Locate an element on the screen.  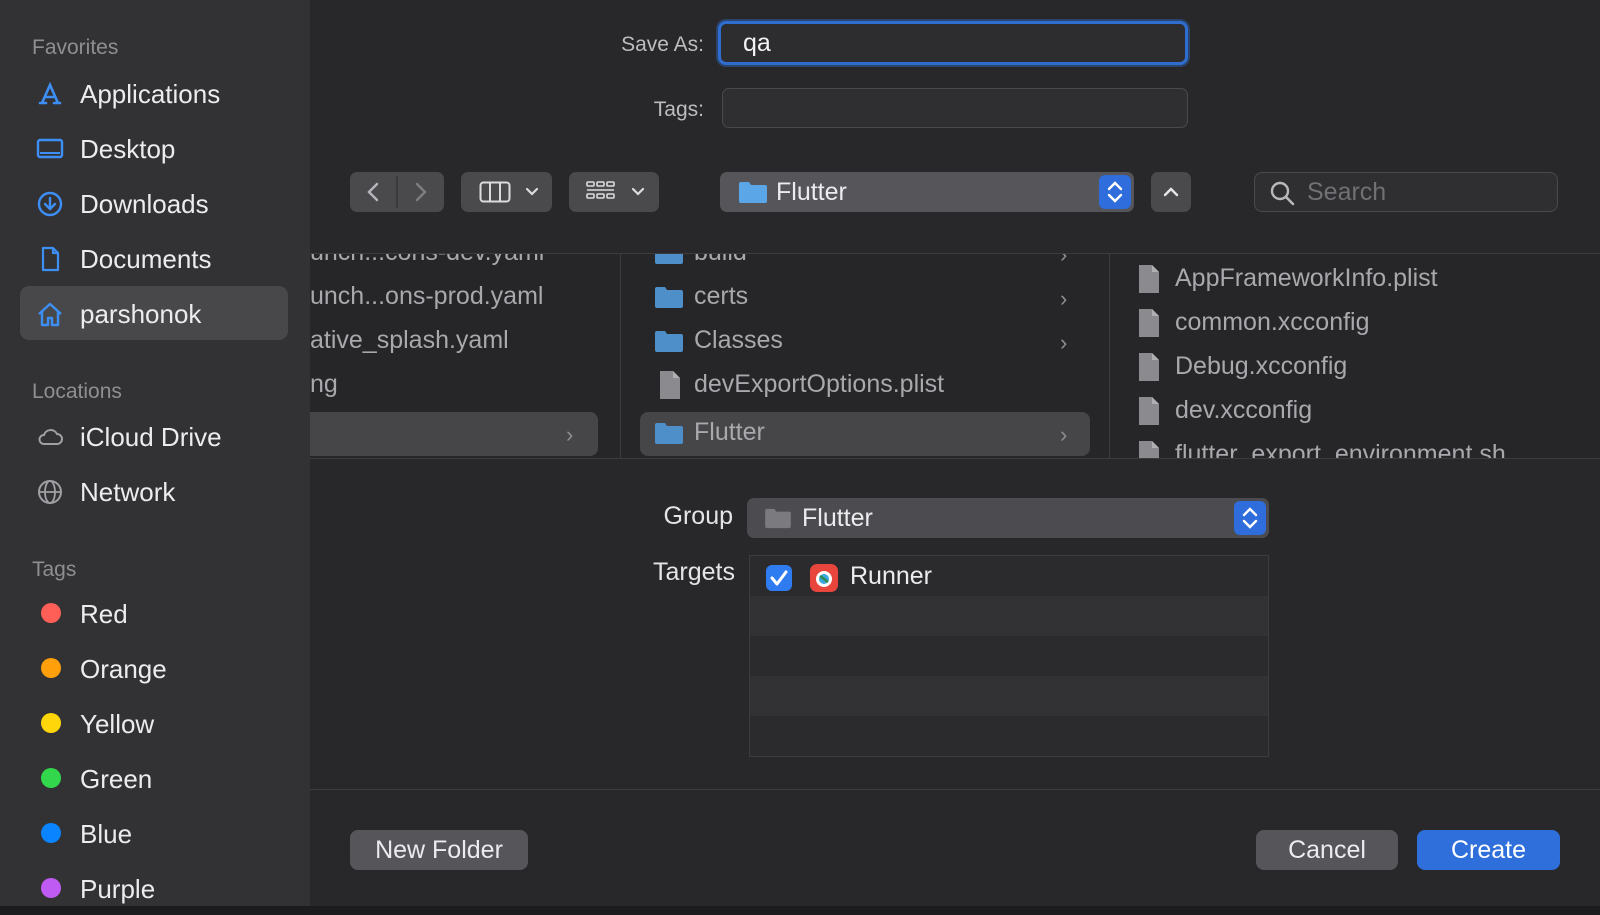
sidebar-item-documents: Documents is located at coordinates (154, 258).